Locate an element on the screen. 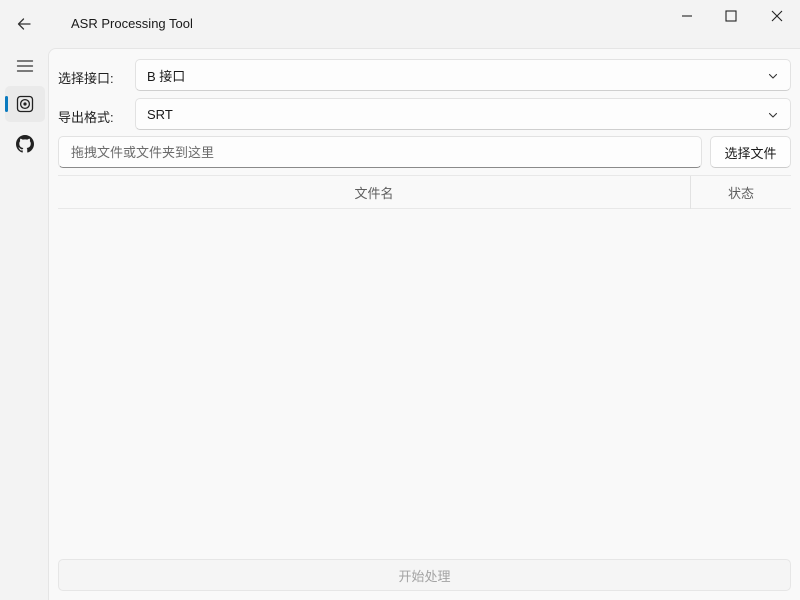 This screenshot has width=800, height=600. nav-menu-toggle is located at coordinates (25, 66).